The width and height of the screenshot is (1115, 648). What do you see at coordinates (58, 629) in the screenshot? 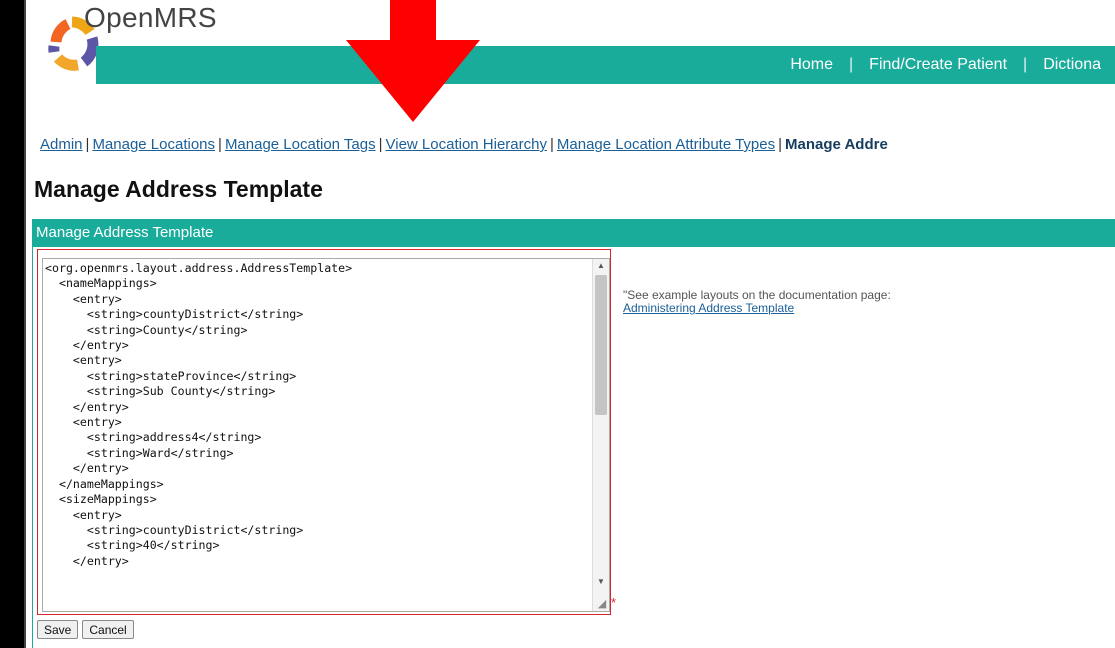
I see `save-button: Save` at bounding box center [58, 629].